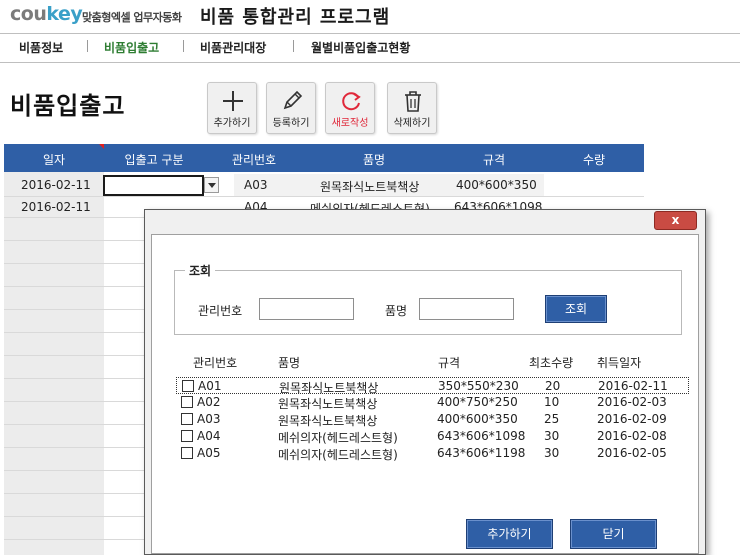  I want to click on list-item: A01 원목좌식노트북책상 350*550*230 20 2016-02-11, so click(432, 386).